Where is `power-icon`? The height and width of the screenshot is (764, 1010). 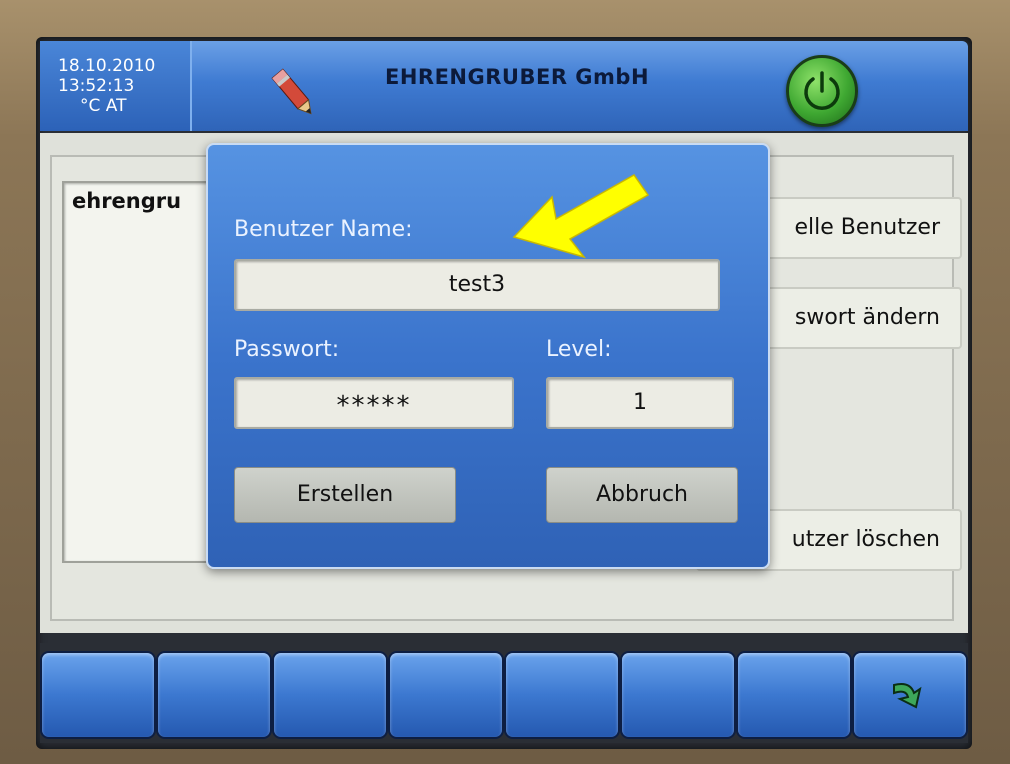
power-icon is located at coordinates (822, 90).